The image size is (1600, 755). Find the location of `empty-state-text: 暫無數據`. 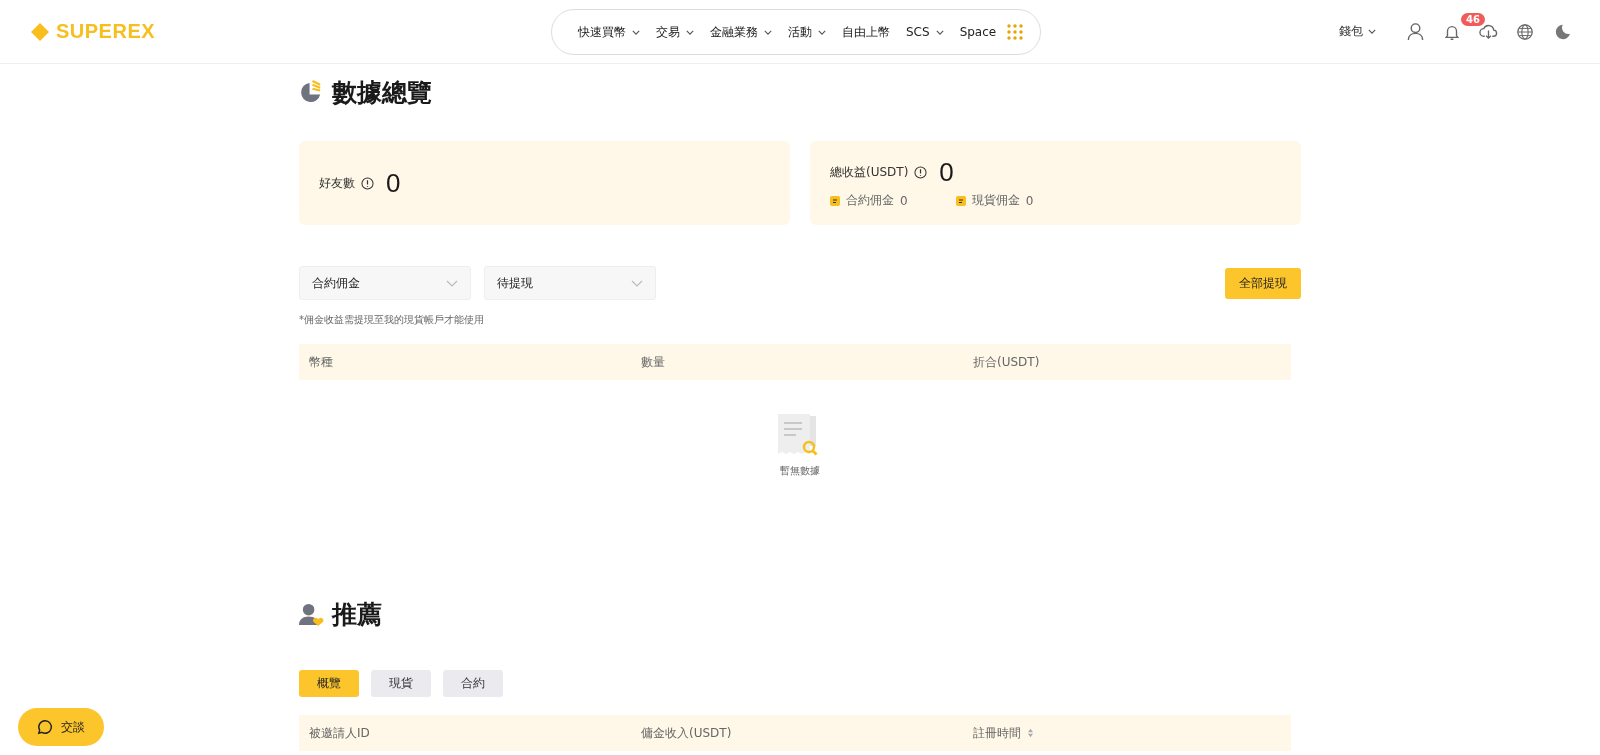

empty-state-text: 暫無數據 is located at coordinates (800, 471).